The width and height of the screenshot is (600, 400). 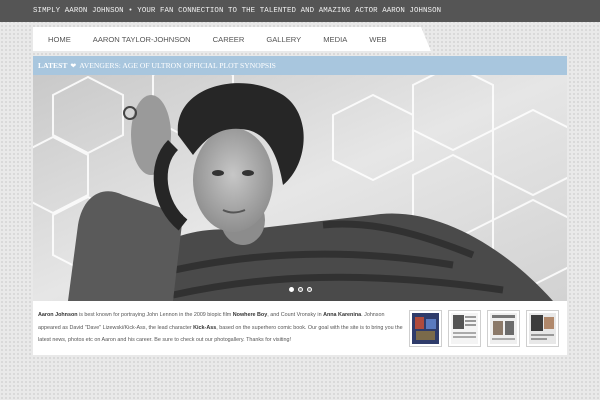 What do you see at coordinates (484, 328) in the screenshot?
I see `gallery-thumbnails` at bounding box center [484, 328].